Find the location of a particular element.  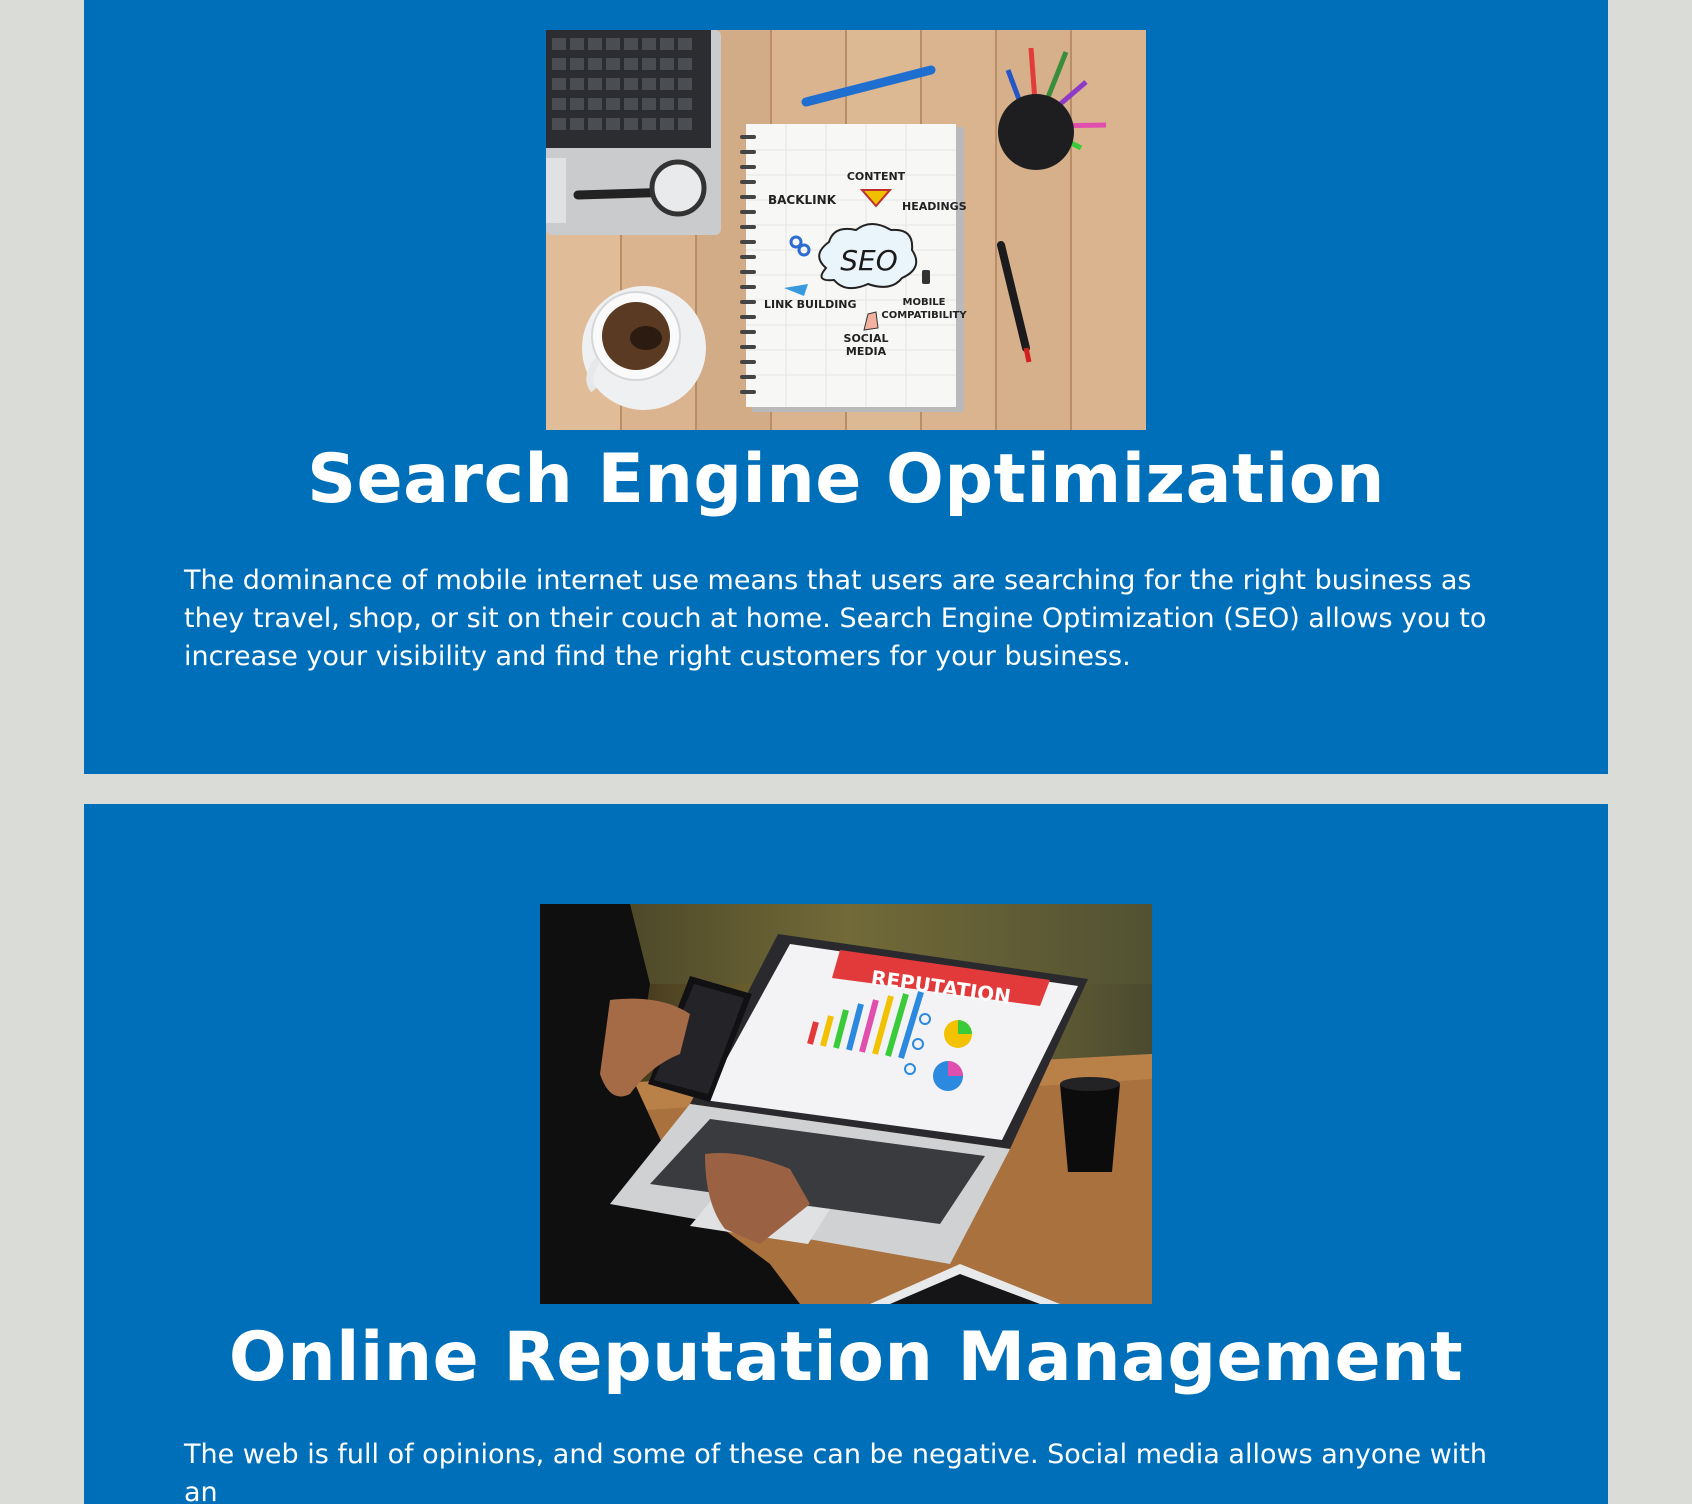

notebook-label-mobile: MOBILE is located at coordinates (924, 302).